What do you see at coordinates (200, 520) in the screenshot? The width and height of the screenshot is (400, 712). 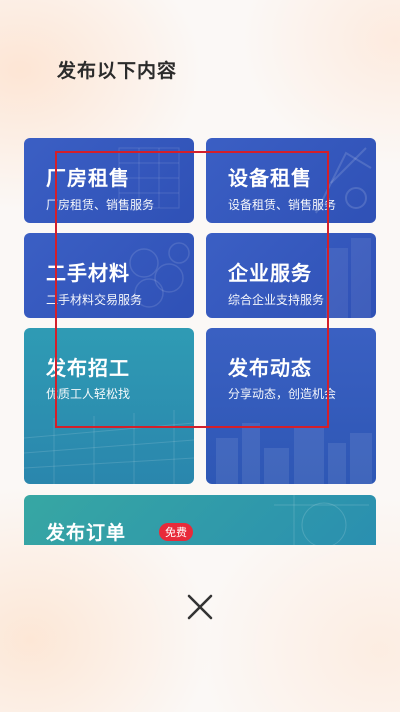 I see `card-post-order: 发布订单 免费` at bounding box center [200, 520].